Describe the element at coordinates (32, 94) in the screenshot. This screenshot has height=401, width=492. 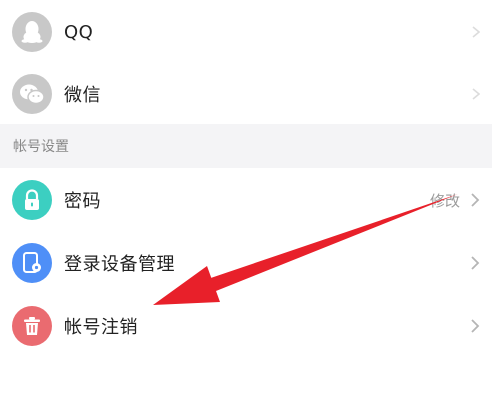
I see `wechat-icon` at that location.